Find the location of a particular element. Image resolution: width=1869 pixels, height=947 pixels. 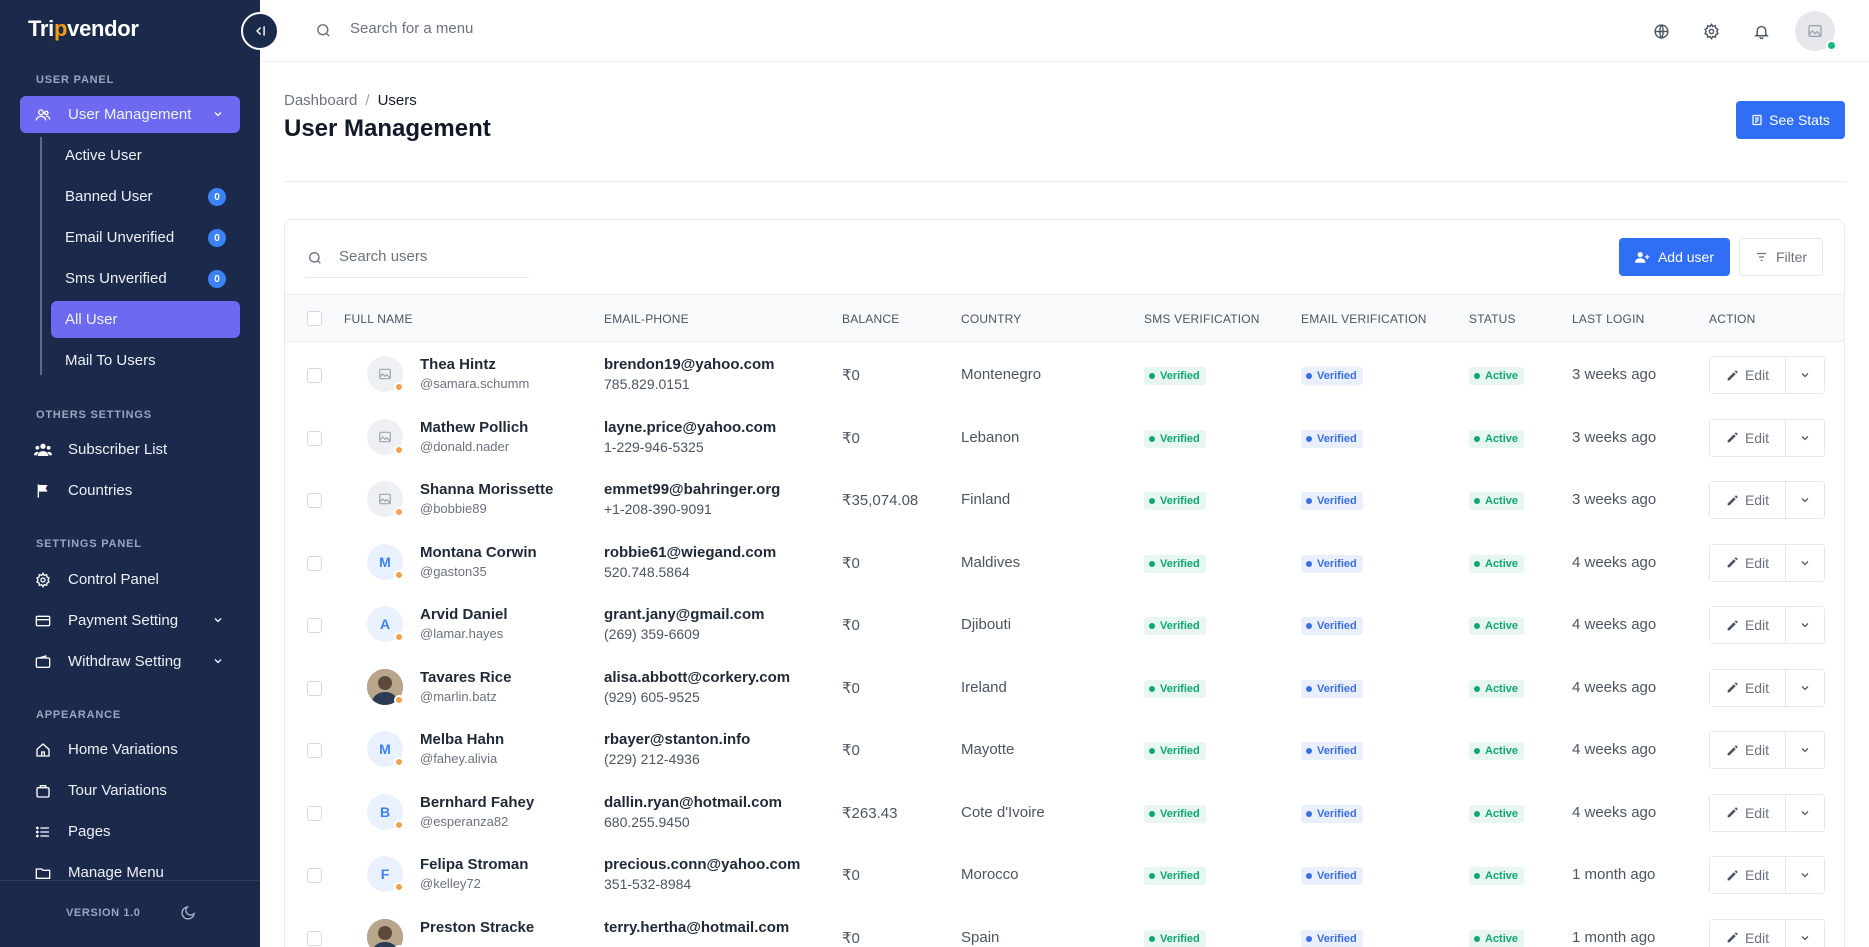

sidebar-item-pages: Pages is located at coordinates (130, 831).